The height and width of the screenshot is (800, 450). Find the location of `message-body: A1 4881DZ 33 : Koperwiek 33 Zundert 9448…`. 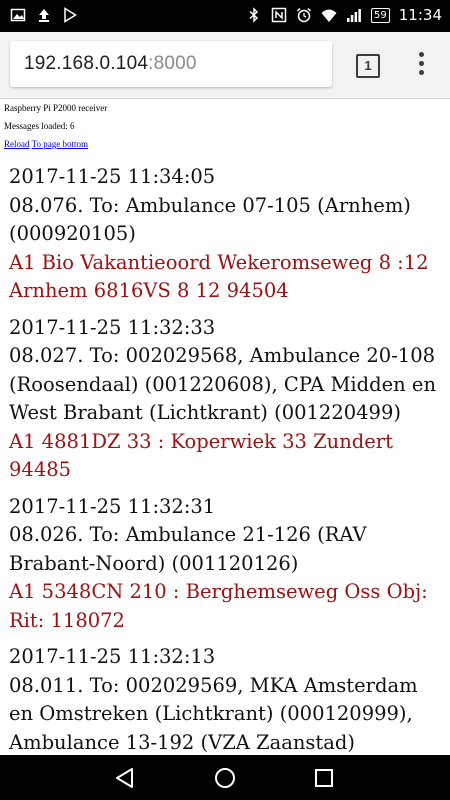

message-body: A1 4881DZ 33 : Koperwiek 33 Zundert 9448… is located at coordinates (201, 455).